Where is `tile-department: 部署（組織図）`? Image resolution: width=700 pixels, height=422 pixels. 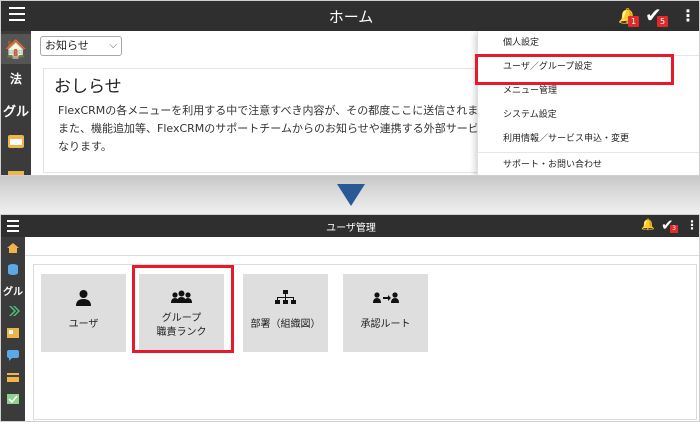 tile-department: 部署（組織図） is located at coordinates (285, 313).